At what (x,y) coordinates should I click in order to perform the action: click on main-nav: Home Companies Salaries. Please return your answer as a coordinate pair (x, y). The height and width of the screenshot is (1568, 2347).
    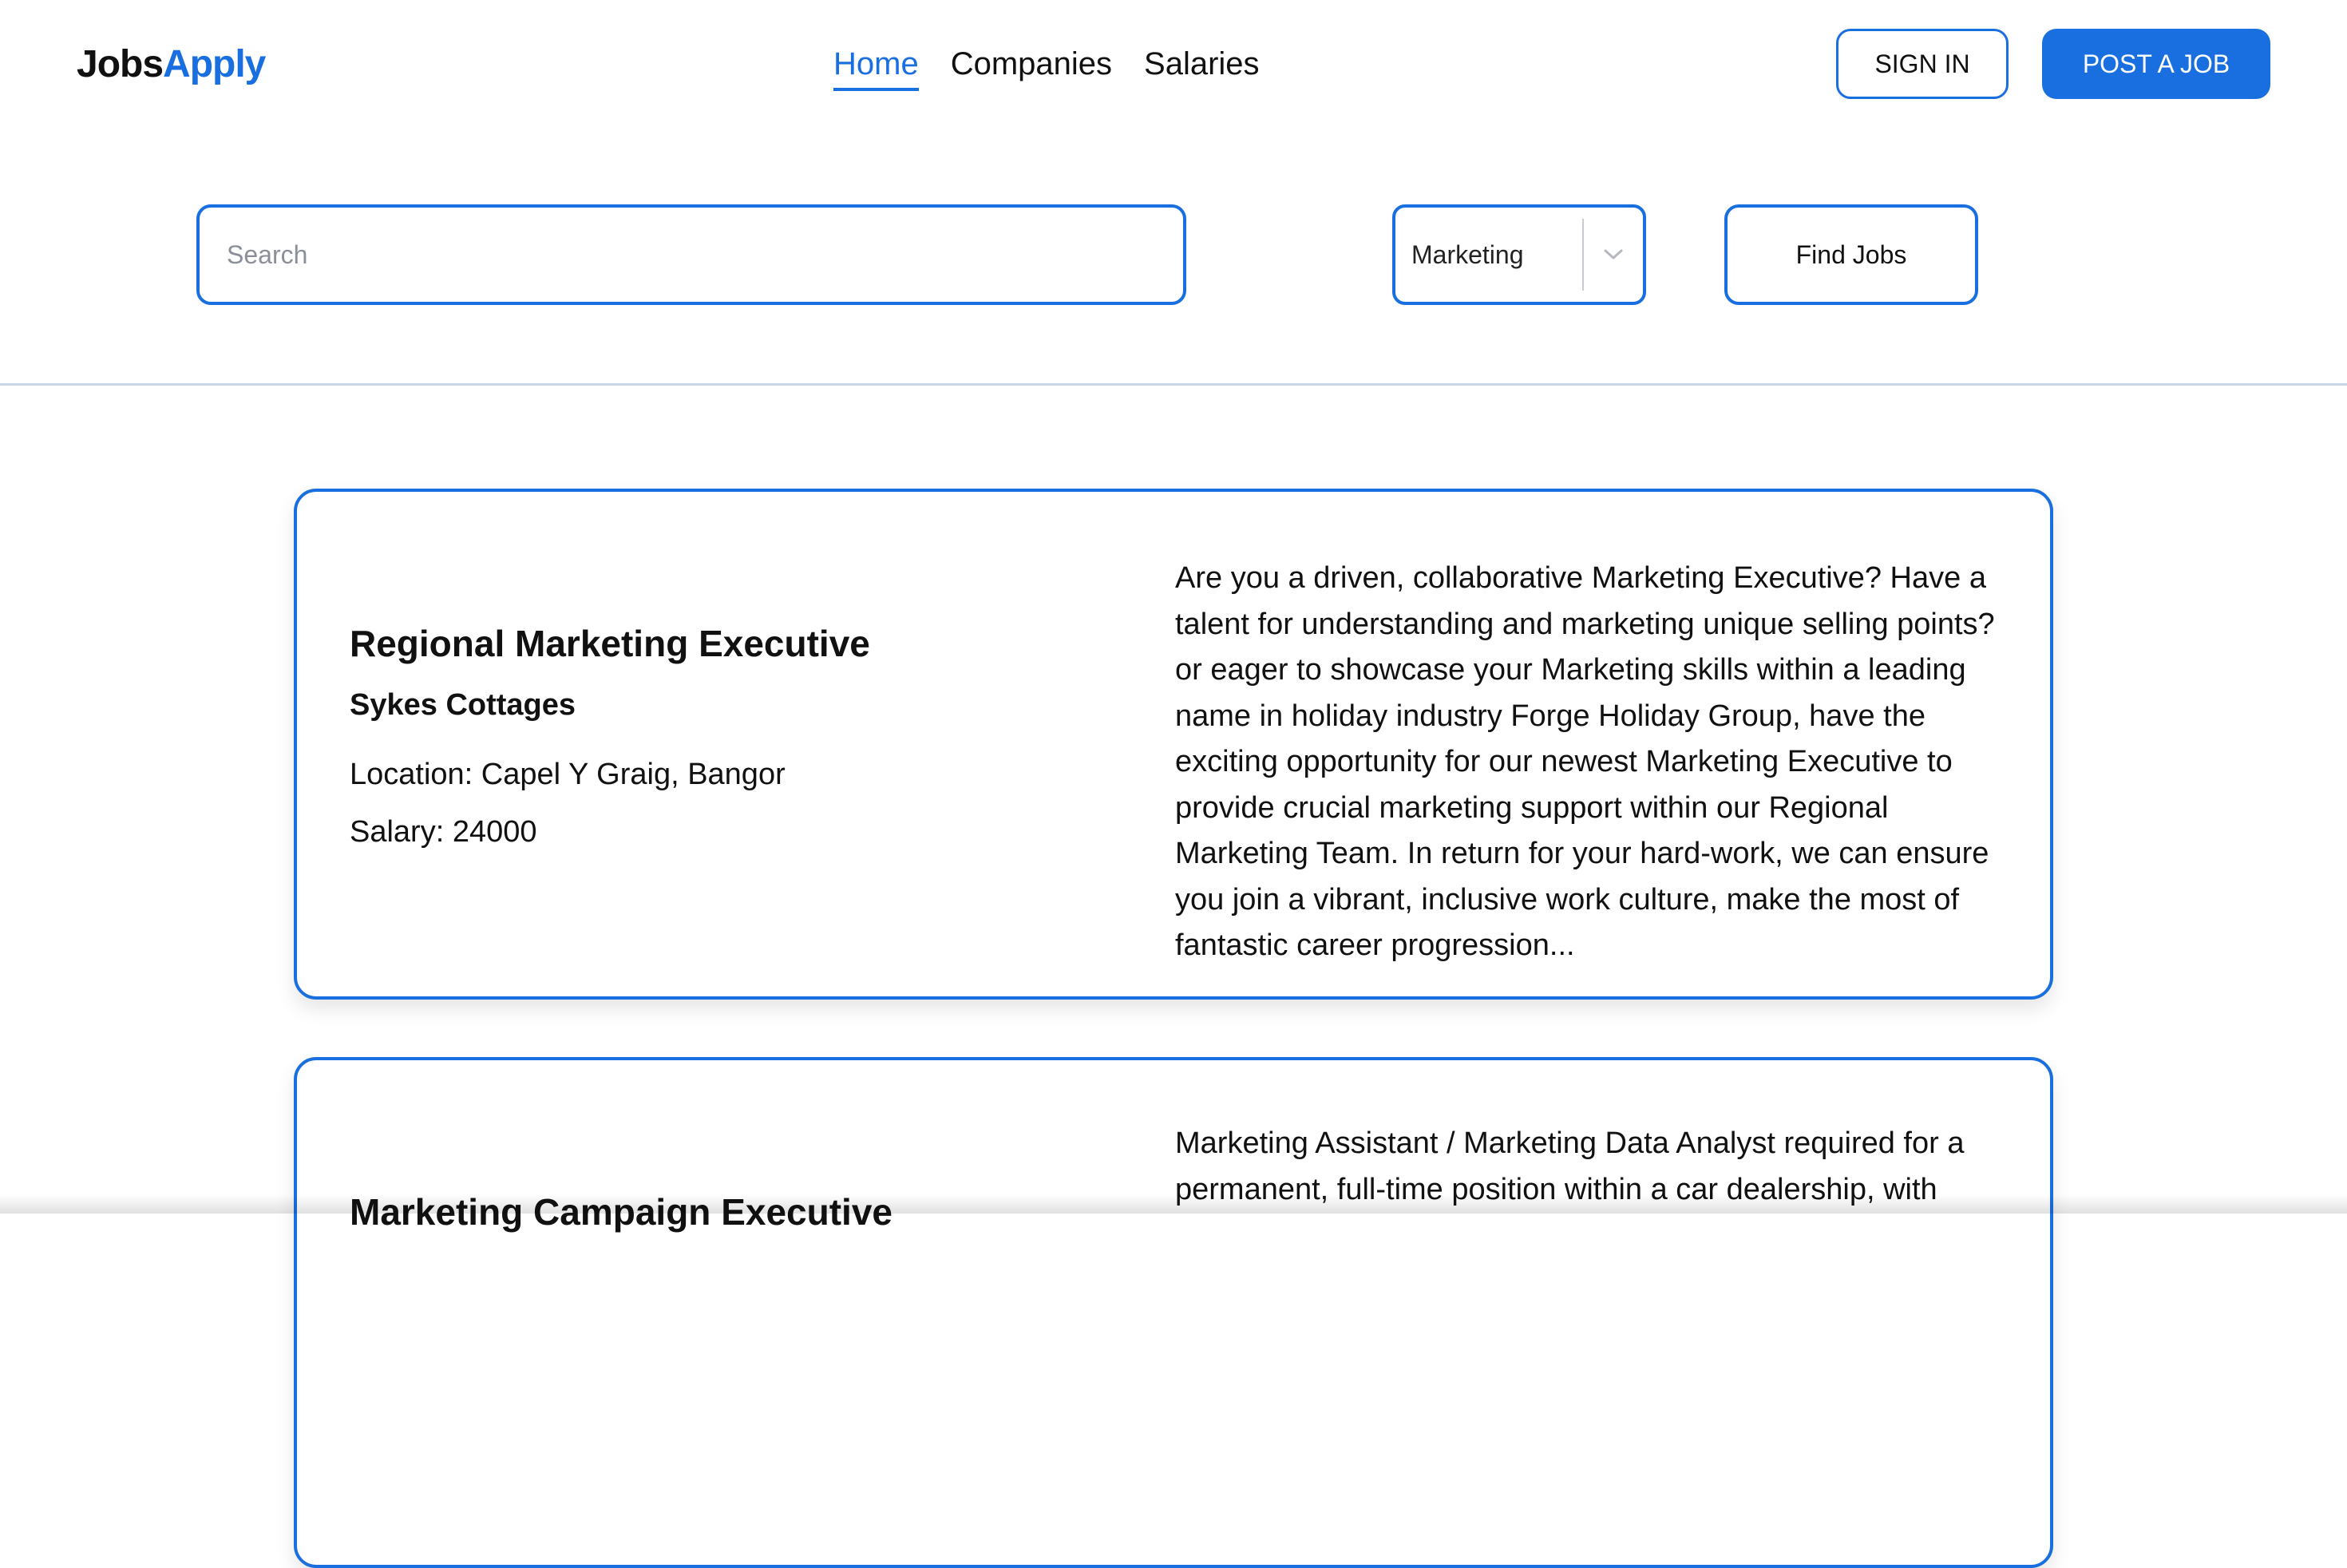
    Looking at the image, I should click on (1046, 66).